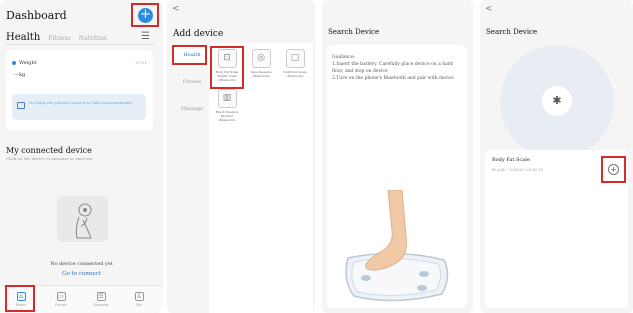  What do you see at coordinates (227, 67) in the screenshot?
I see `highlight-body-fat-scale` at bounding box center [227, 67].